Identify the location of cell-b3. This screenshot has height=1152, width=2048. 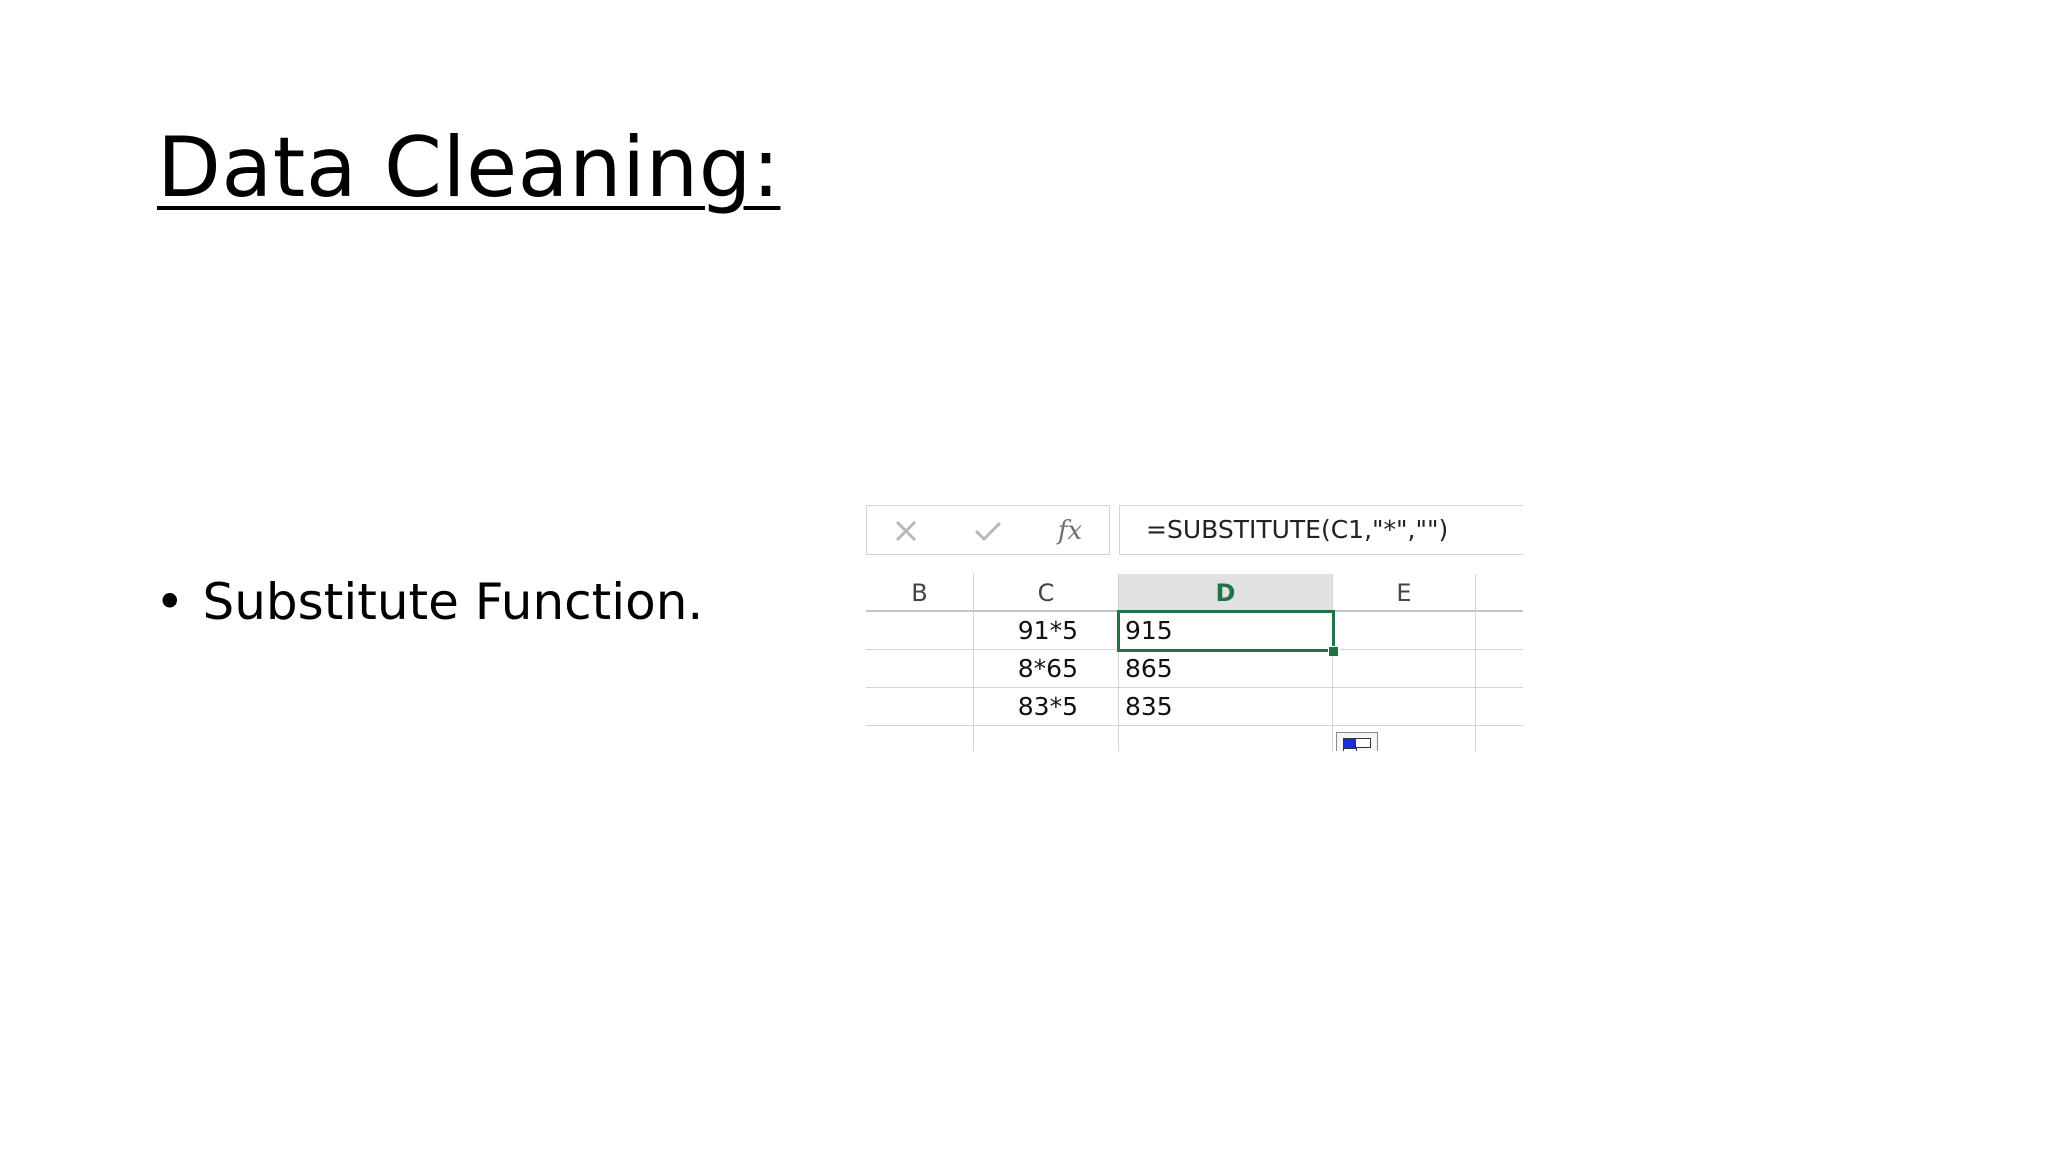
(920, 707).